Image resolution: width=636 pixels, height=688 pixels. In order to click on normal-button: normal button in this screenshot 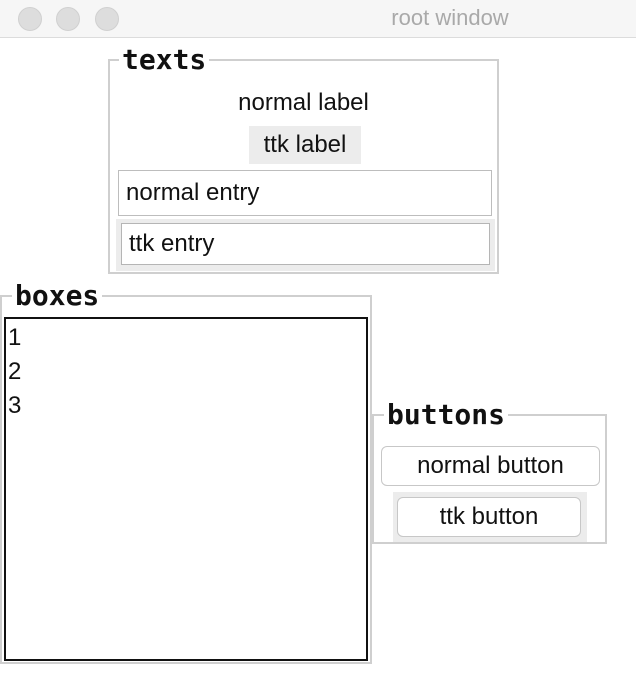, I will do `click(490, 466)`.